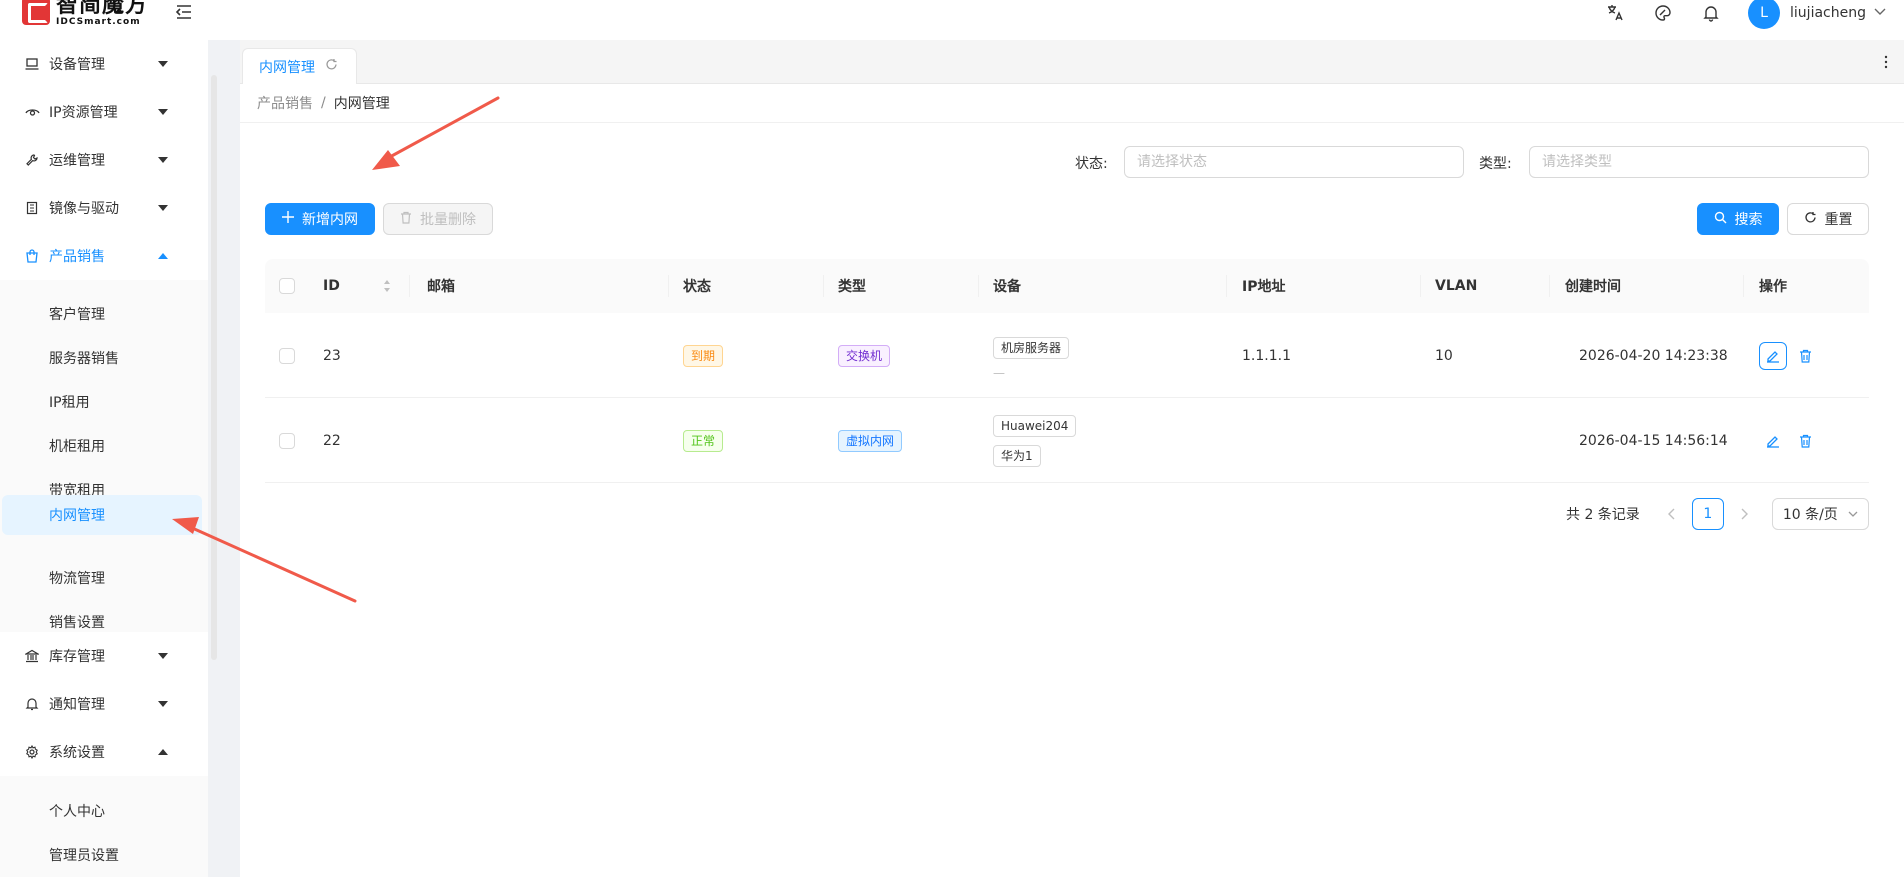 The image size is (1904, 877). I want to click on collapse-sidebar-icon, so click(184, 12).